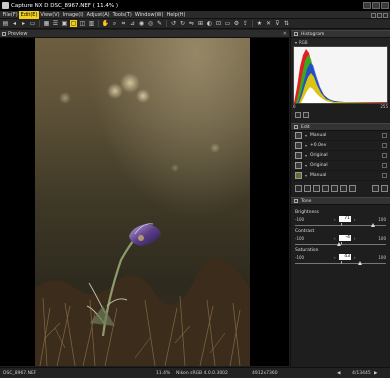  What do you see at coordinates (385, 5) in the screenshot?
I see `close-button` at bounding box center [385, 5].